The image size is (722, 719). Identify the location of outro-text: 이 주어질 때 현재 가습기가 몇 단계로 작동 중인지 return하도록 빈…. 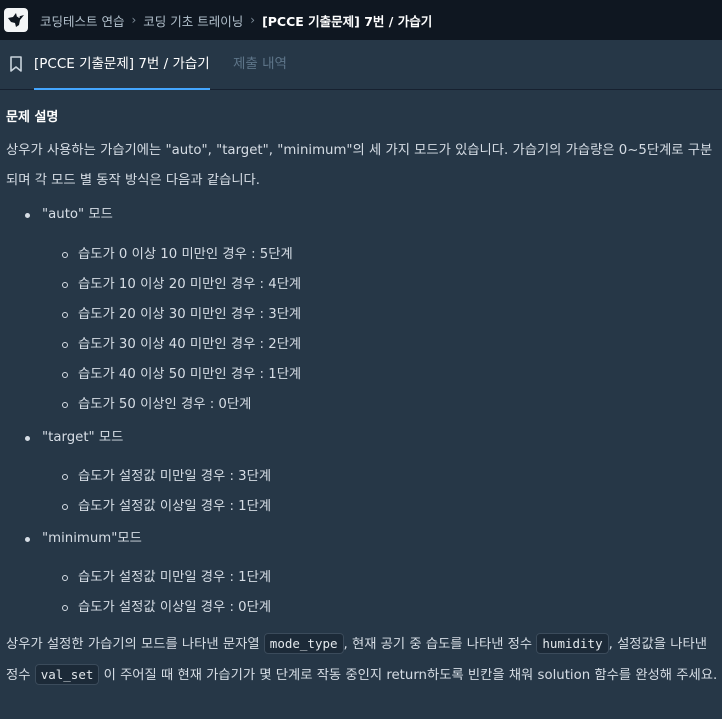
(408, 675).